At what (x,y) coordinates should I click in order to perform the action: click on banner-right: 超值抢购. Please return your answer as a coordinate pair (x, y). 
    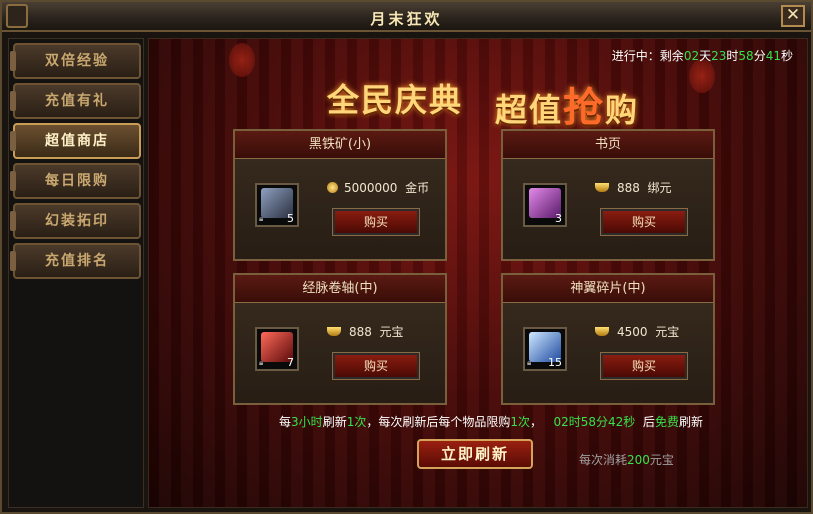
    Looking at the image, I should click on (567, 103).